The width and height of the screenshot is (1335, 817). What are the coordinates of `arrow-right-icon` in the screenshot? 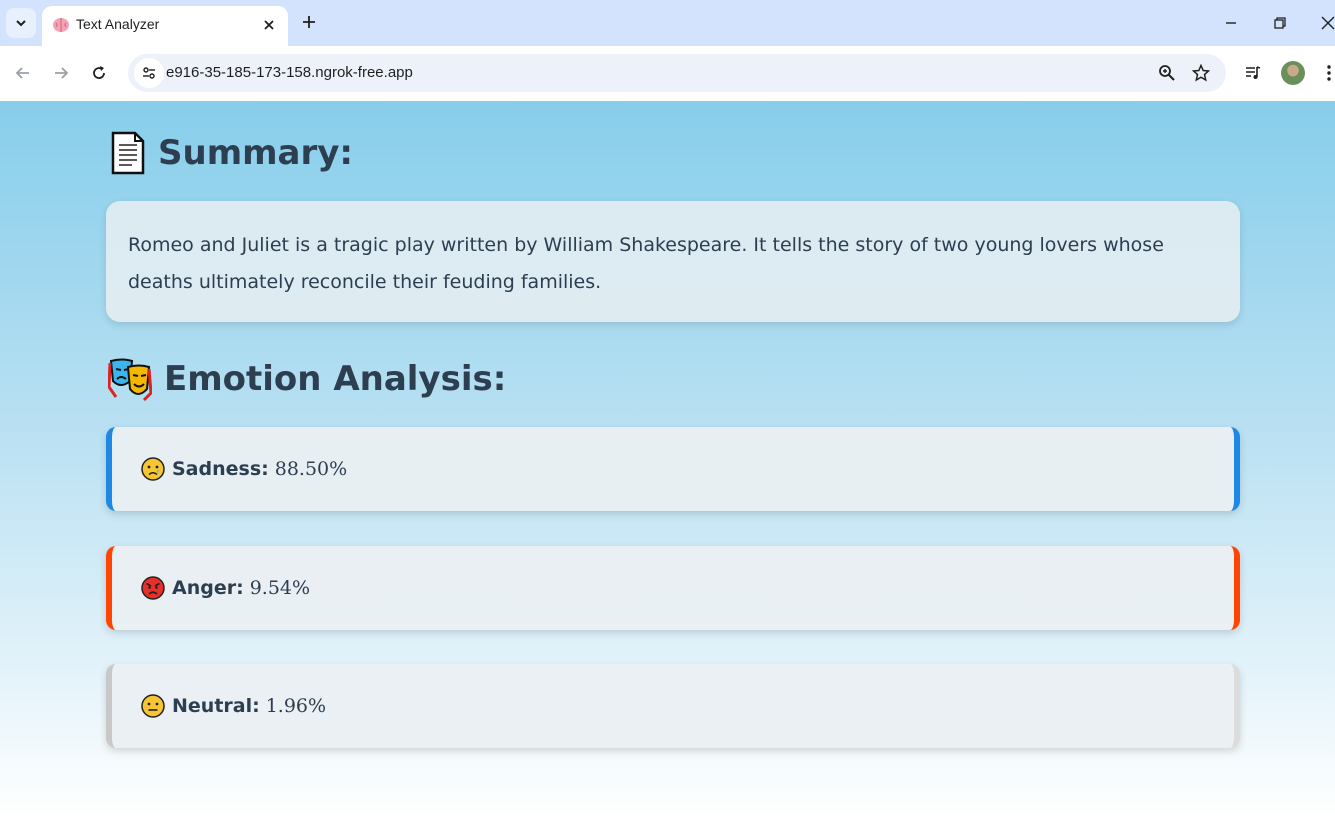 It's located at (62, 73).